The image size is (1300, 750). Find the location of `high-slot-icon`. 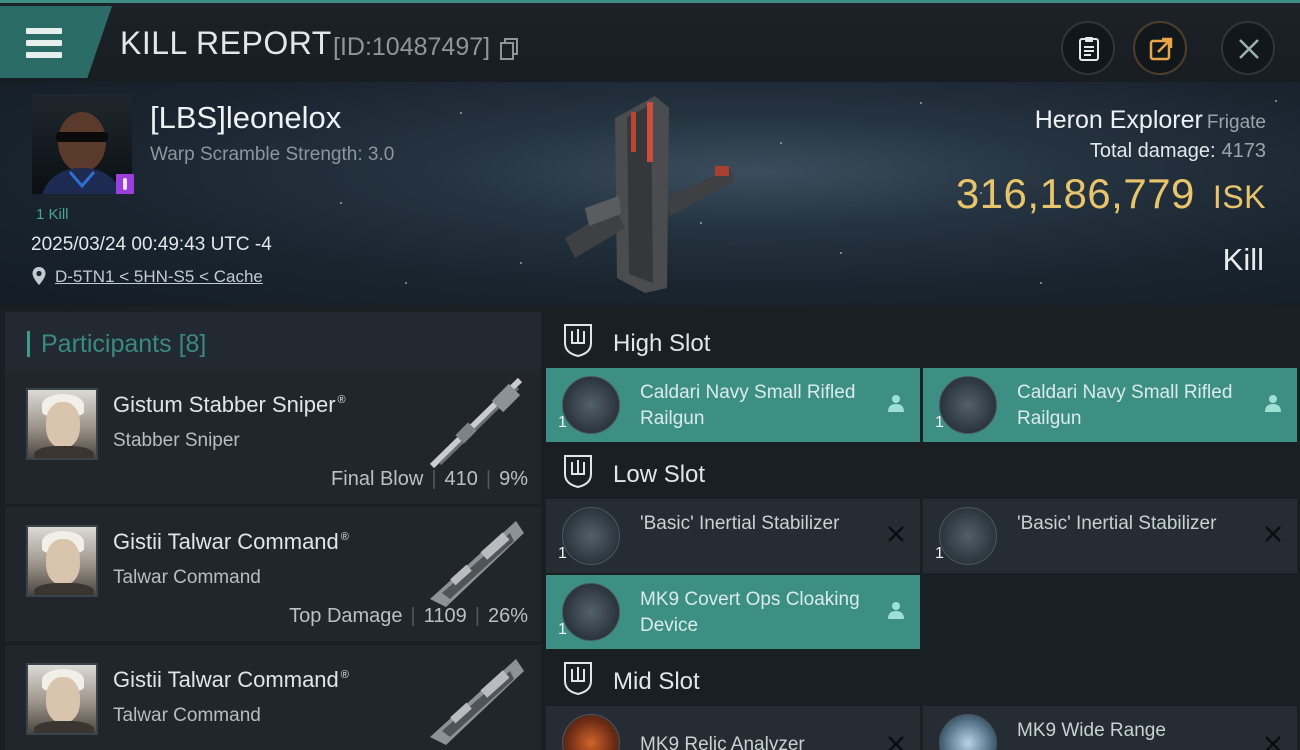

high-slot-icon is located at coordinates (578, 340).